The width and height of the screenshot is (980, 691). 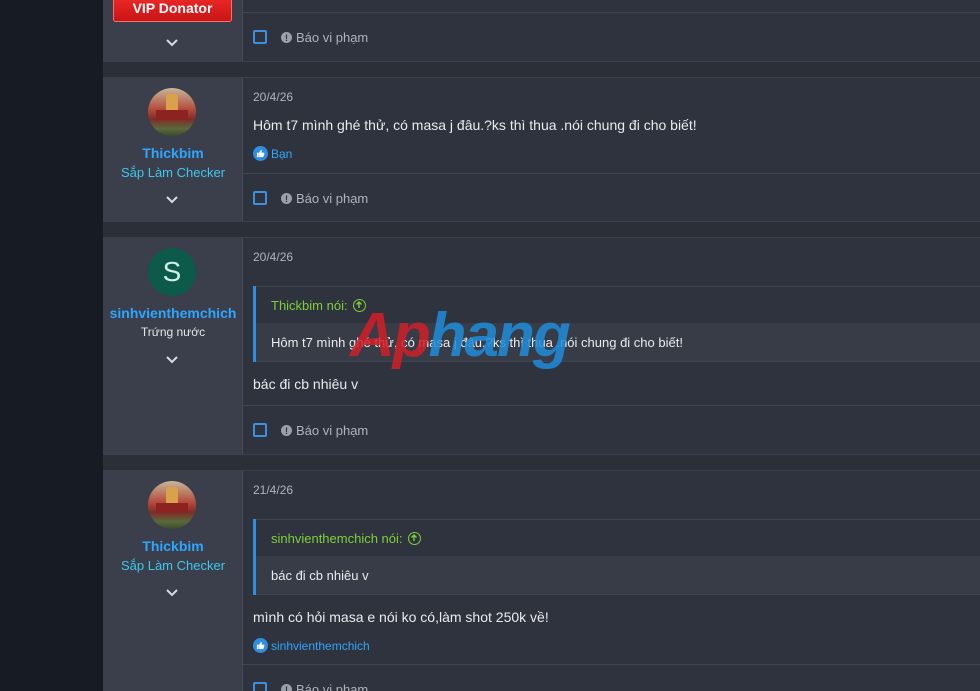 I want to click on reactions-row: sinhvienthemchich, so click(x=311, y=645).